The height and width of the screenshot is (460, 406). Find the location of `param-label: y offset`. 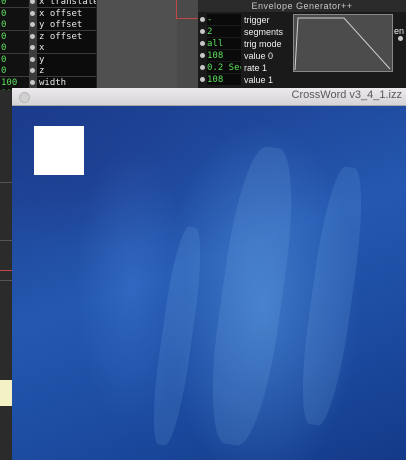

param-label: y offset is located at coordinates (67, 24).